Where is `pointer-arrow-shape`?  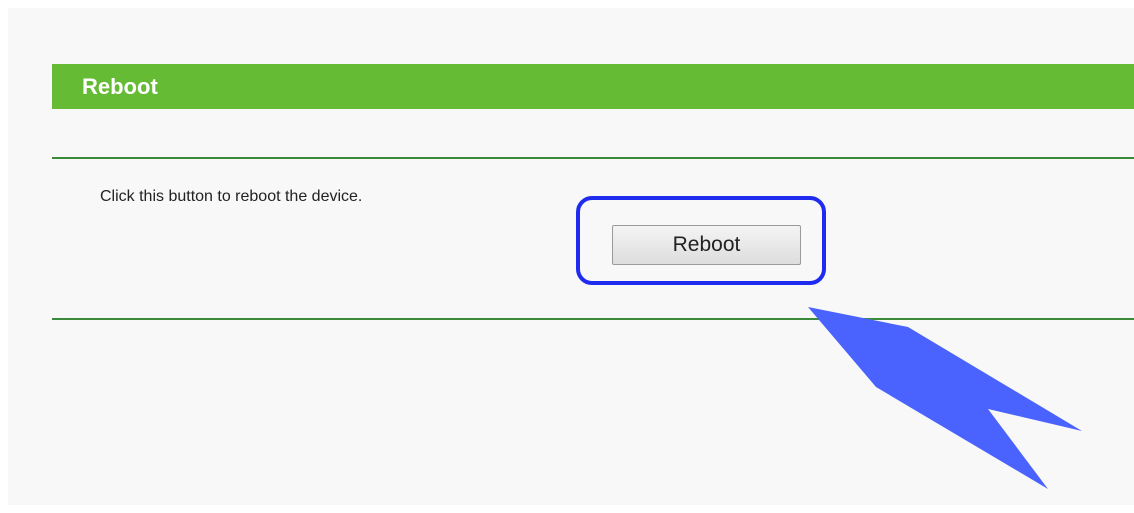 pointer-arrow-shape is located at coordinates (945, 398).